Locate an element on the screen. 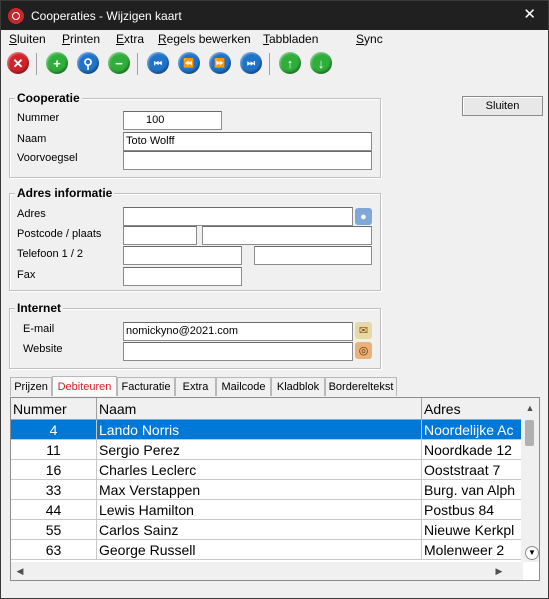 The width and height of the screenshot is (549, 599). table-row: 55 Carlos Sainz Nieuwe Kerkpl is located at coordinates (266, 530).